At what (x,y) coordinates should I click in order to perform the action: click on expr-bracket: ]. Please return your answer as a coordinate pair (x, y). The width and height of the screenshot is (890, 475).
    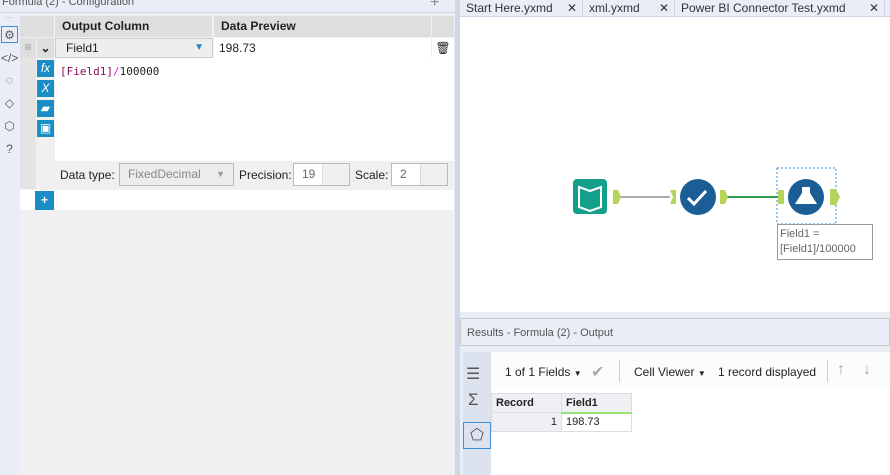
    Looking at the image, I should click on (109, 71).